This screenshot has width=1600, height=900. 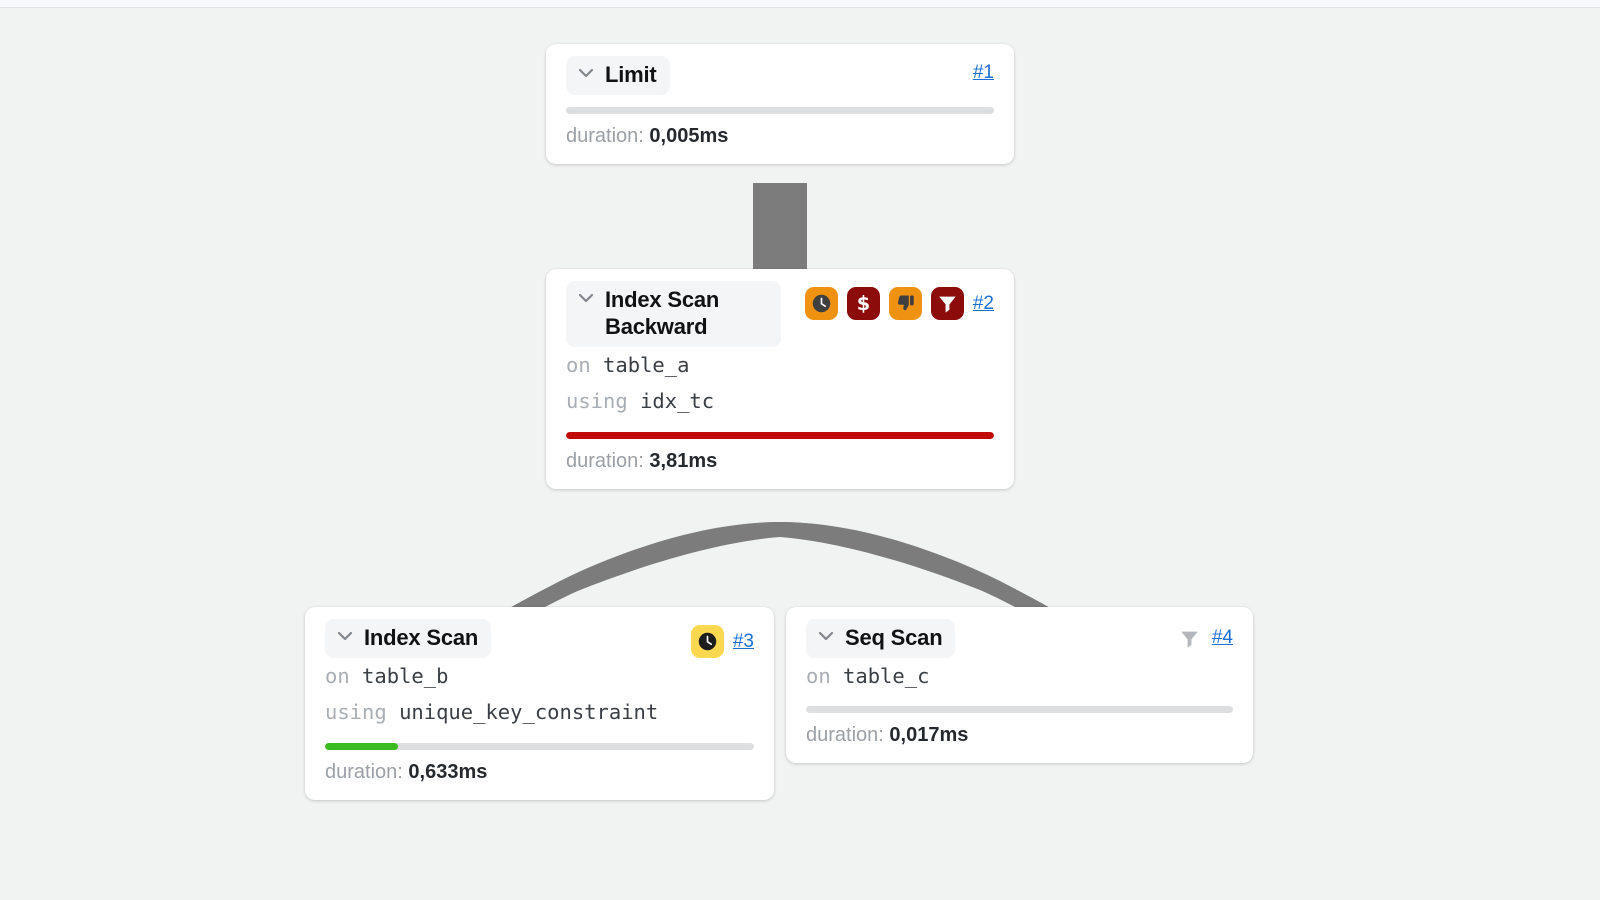 I want to click on plan-node-seq-scan: Seq Scan #4 on table_c duration: 0,017ms, so click(x=1019, y=685).